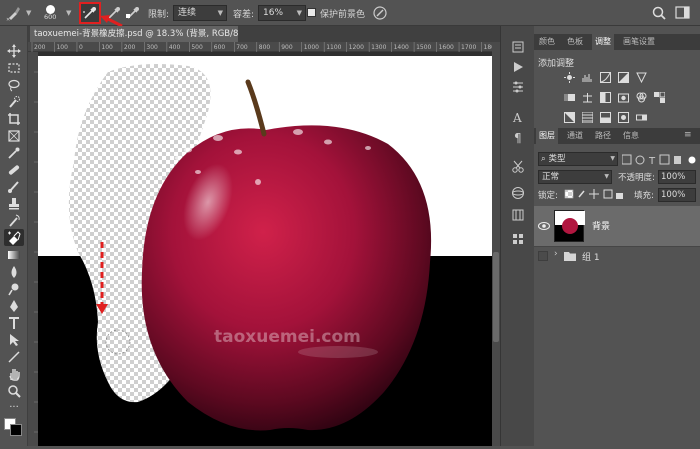  I want to click on exposure-icon, so click(623, 77).